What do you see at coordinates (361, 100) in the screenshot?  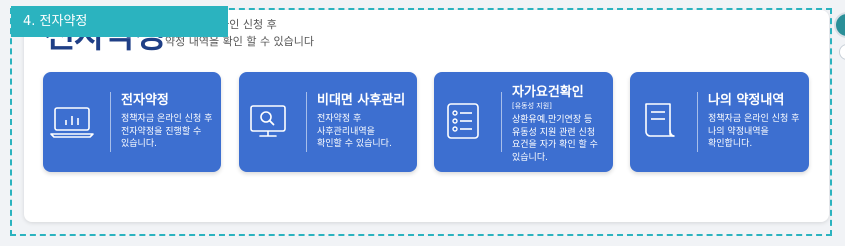 I see `card-title: 비대면 사후관리` at bounding box center [361, 100].